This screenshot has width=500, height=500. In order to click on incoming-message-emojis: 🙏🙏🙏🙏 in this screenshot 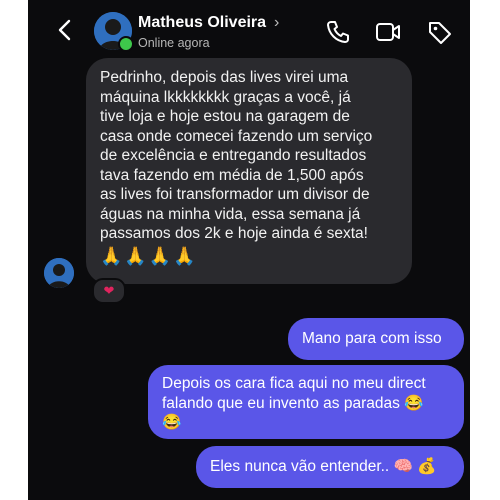, I will do `click(149, 255)`.